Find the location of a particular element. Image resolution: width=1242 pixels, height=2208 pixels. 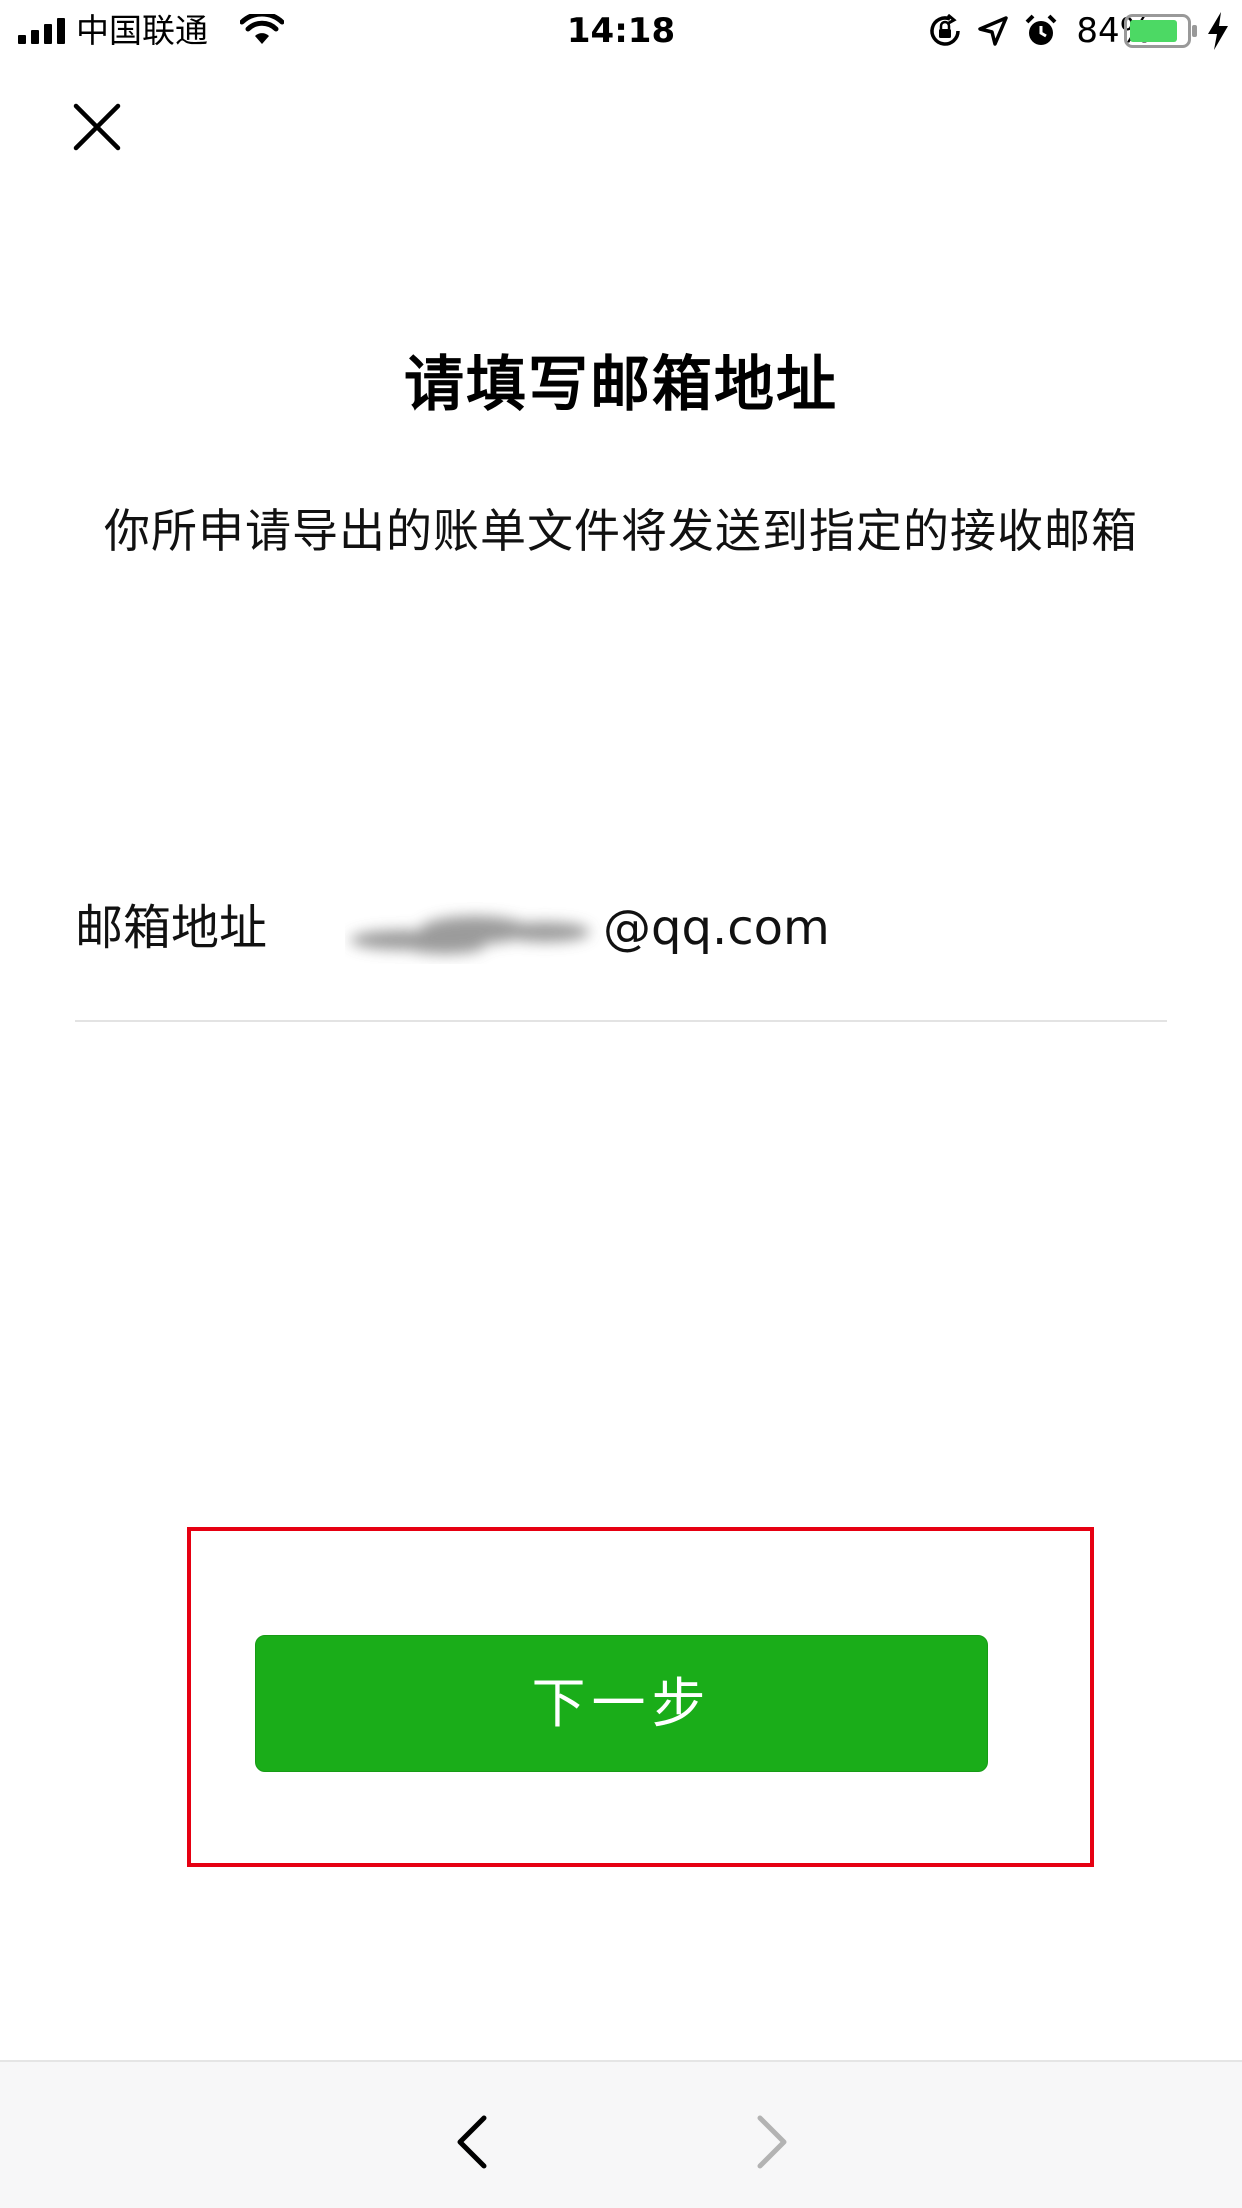

email-divider is located at coordinates (621, 1021).